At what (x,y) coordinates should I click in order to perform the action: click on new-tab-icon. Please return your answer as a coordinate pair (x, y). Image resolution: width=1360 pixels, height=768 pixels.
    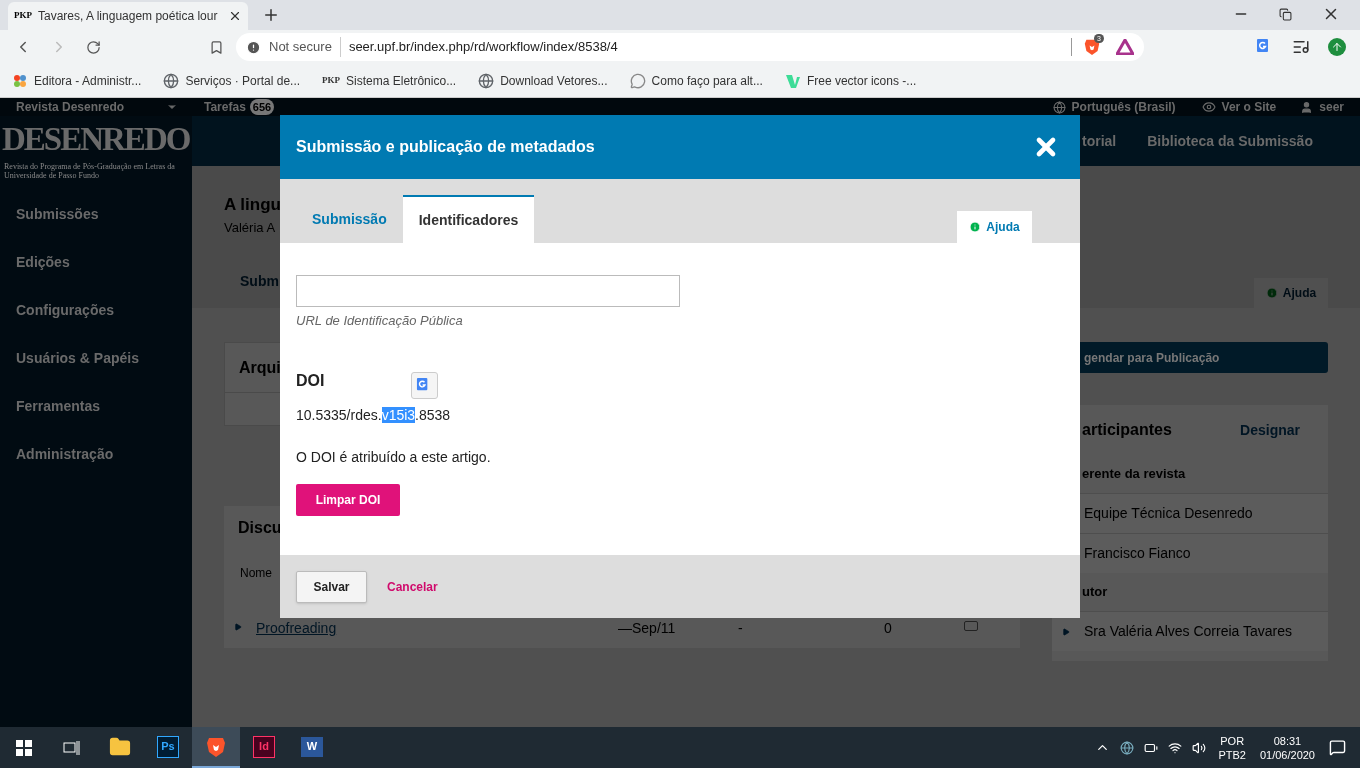
    Looking at the image, I should click on (271, 15).